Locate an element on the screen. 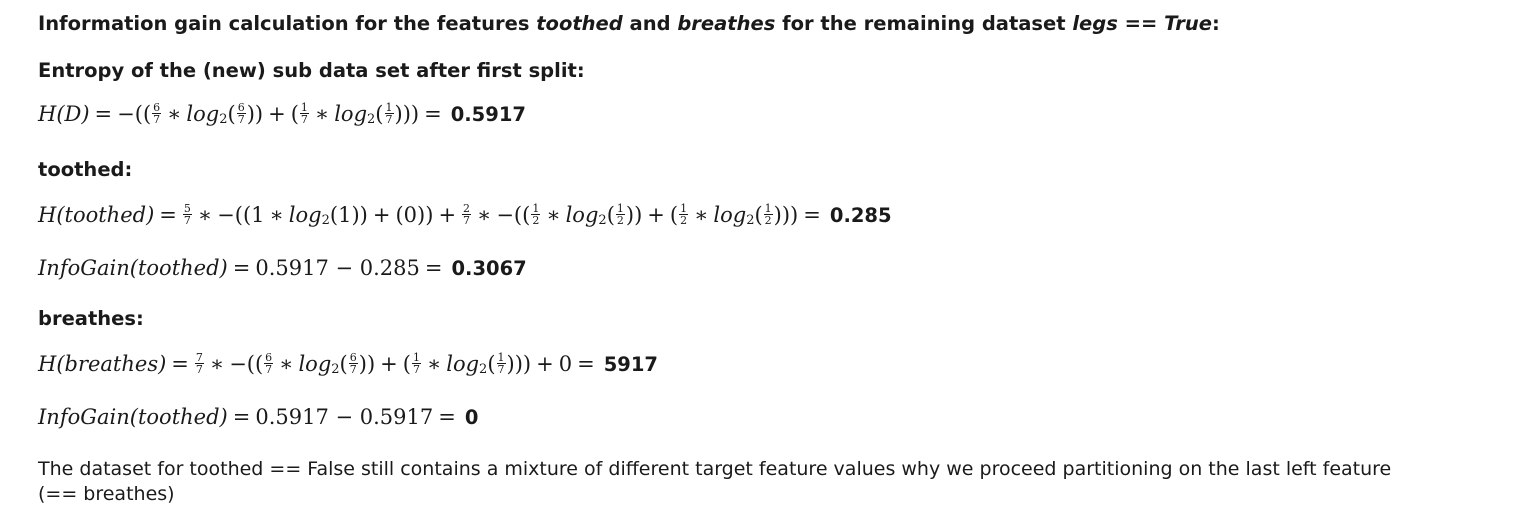  infogain-toothed-formula: InfoGain(toothed) = 0.5917 − 0.285 = 0.3067 is located at coordinates (282, 268).